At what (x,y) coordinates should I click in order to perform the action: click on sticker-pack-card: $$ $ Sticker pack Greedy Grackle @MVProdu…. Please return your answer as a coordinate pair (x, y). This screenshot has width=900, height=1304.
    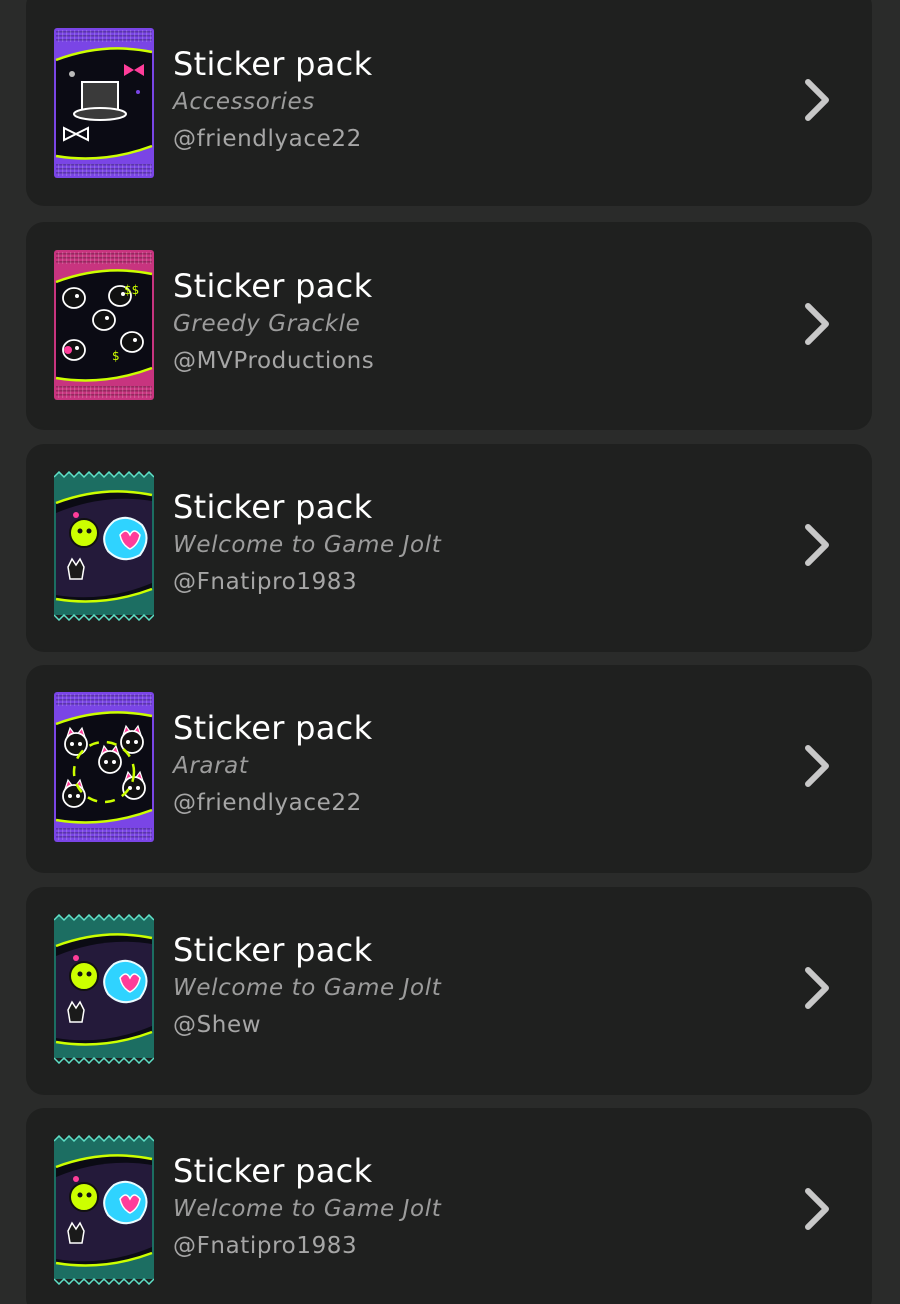
    Looking at the image, I should click on (449, 325).